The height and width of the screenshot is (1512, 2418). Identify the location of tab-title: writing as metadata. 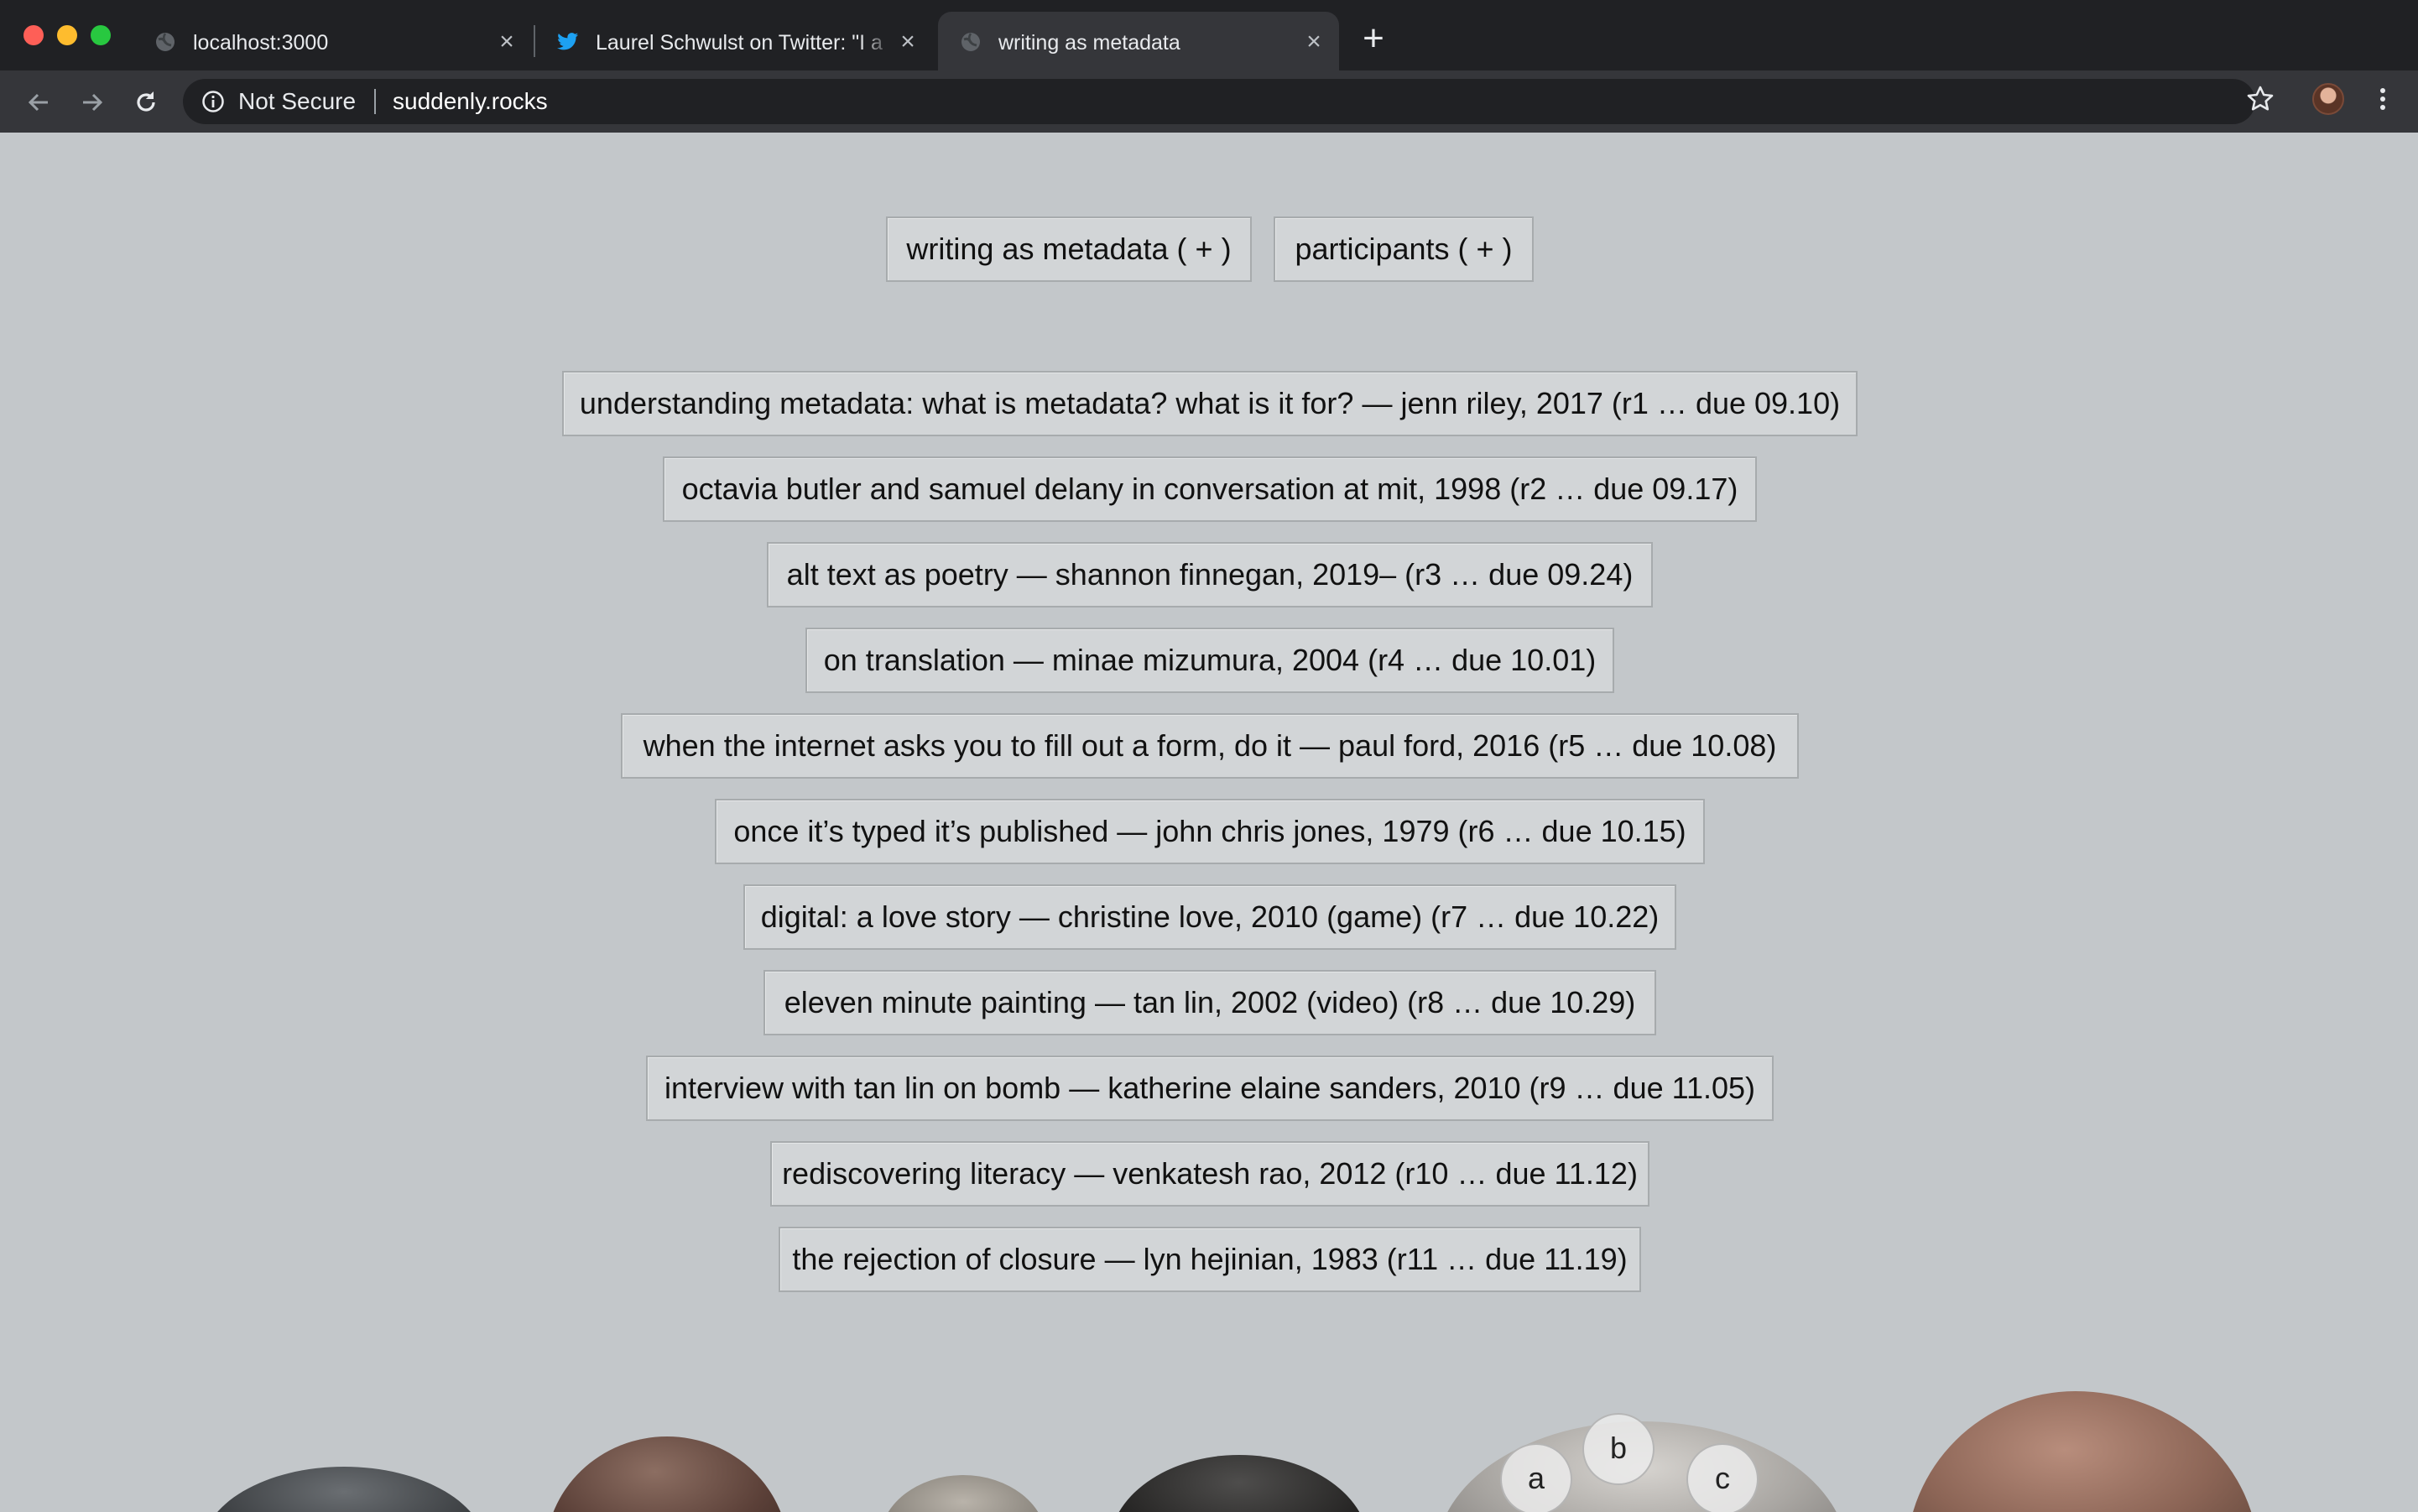
(1089, 43).